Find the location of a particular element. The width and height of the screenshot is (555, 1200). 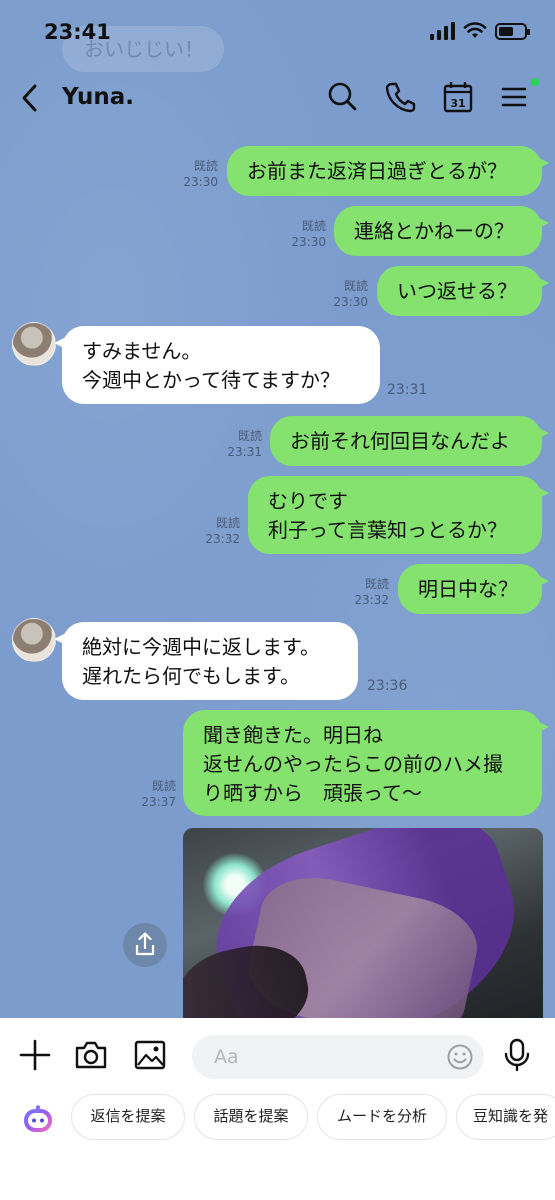

message-time: 23:36 is located at coordinates (387, 686).